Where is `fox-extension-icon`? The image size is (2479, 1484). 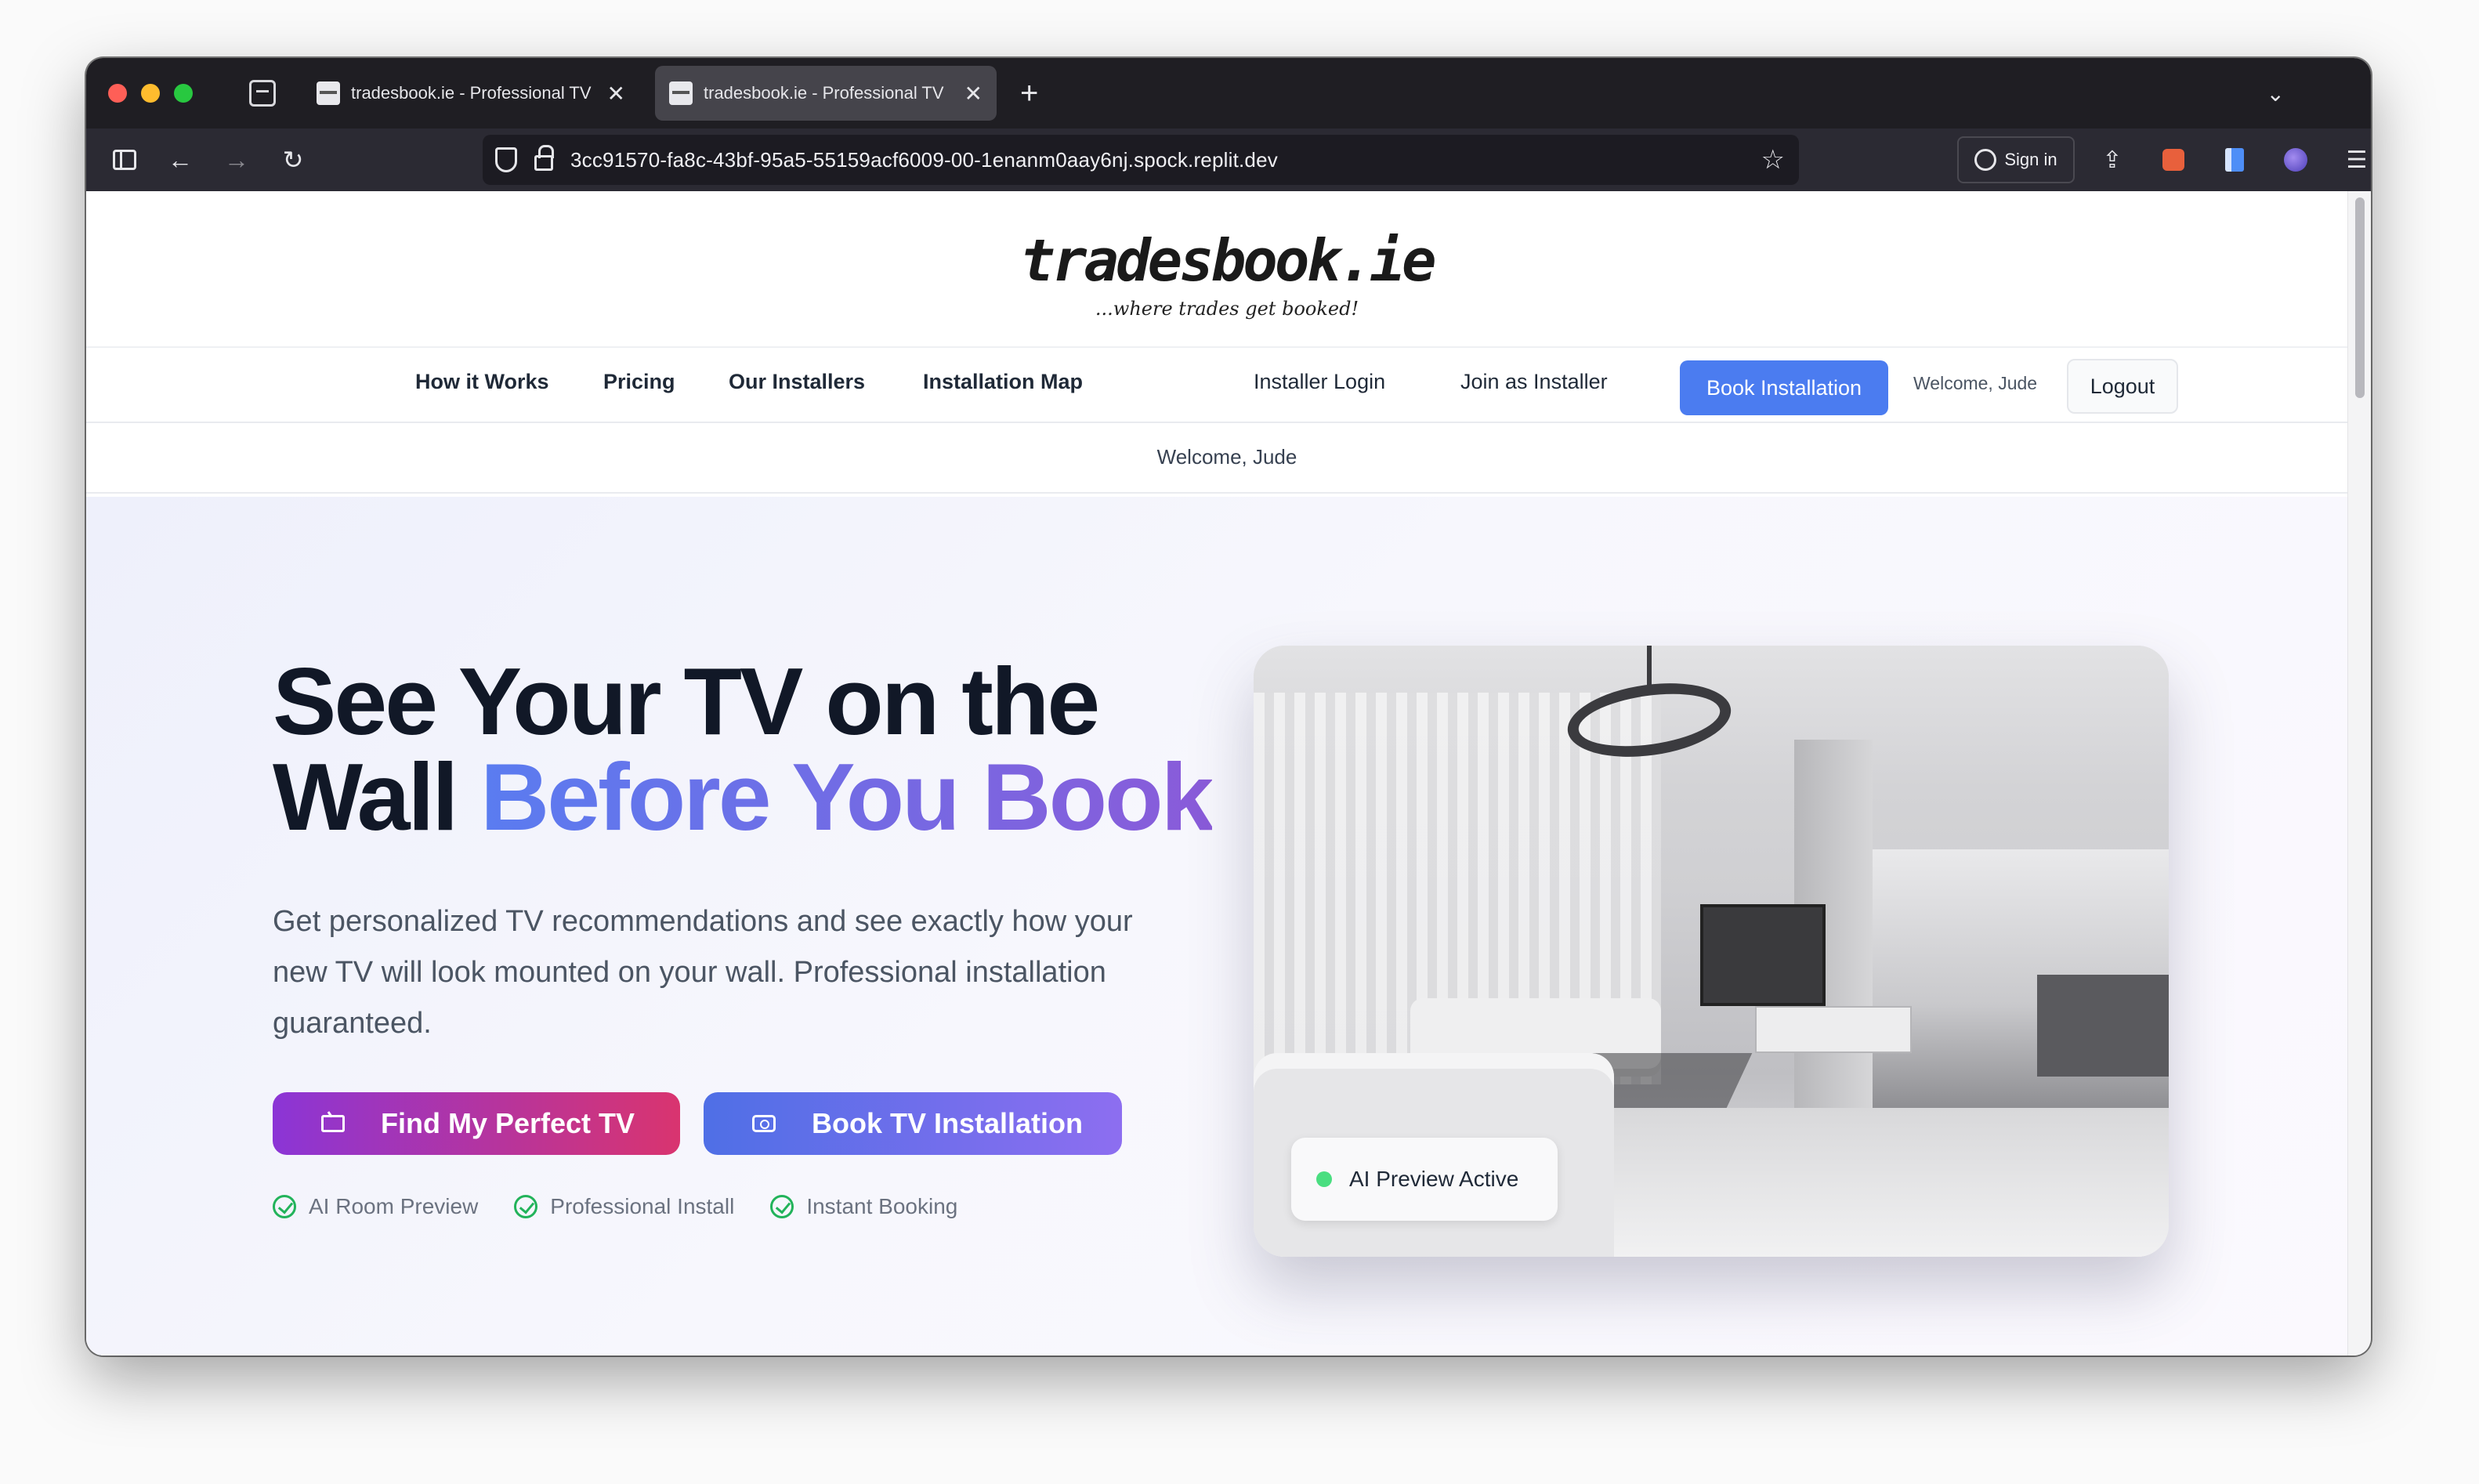
fox-extension-icon is located at coordinates (2173, 160).